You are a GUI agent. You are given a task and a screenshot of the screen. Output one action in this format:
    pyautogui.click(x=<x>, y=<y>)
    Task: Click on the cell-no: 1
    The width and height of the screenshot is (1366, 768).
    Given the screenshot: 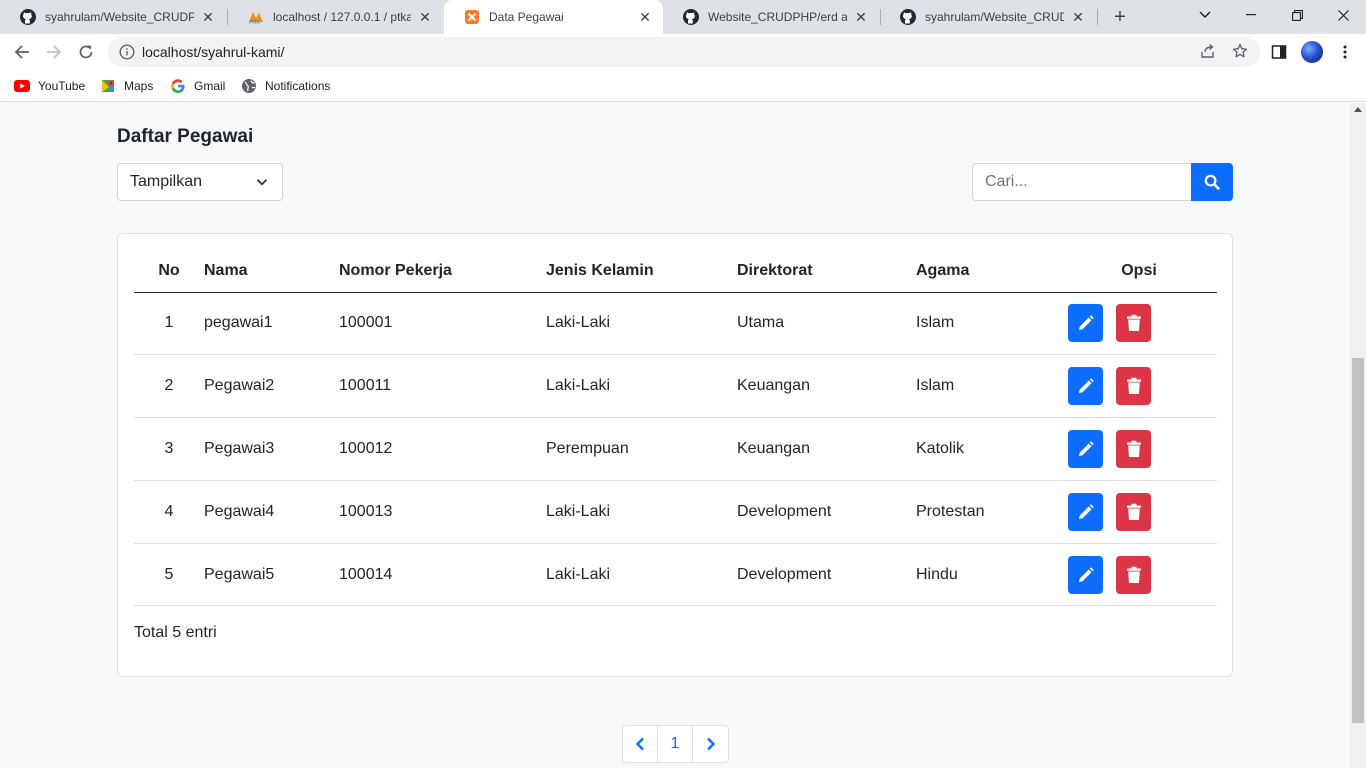 What is the action you would take?
    pyautogui.click(x=169, y=324)
    